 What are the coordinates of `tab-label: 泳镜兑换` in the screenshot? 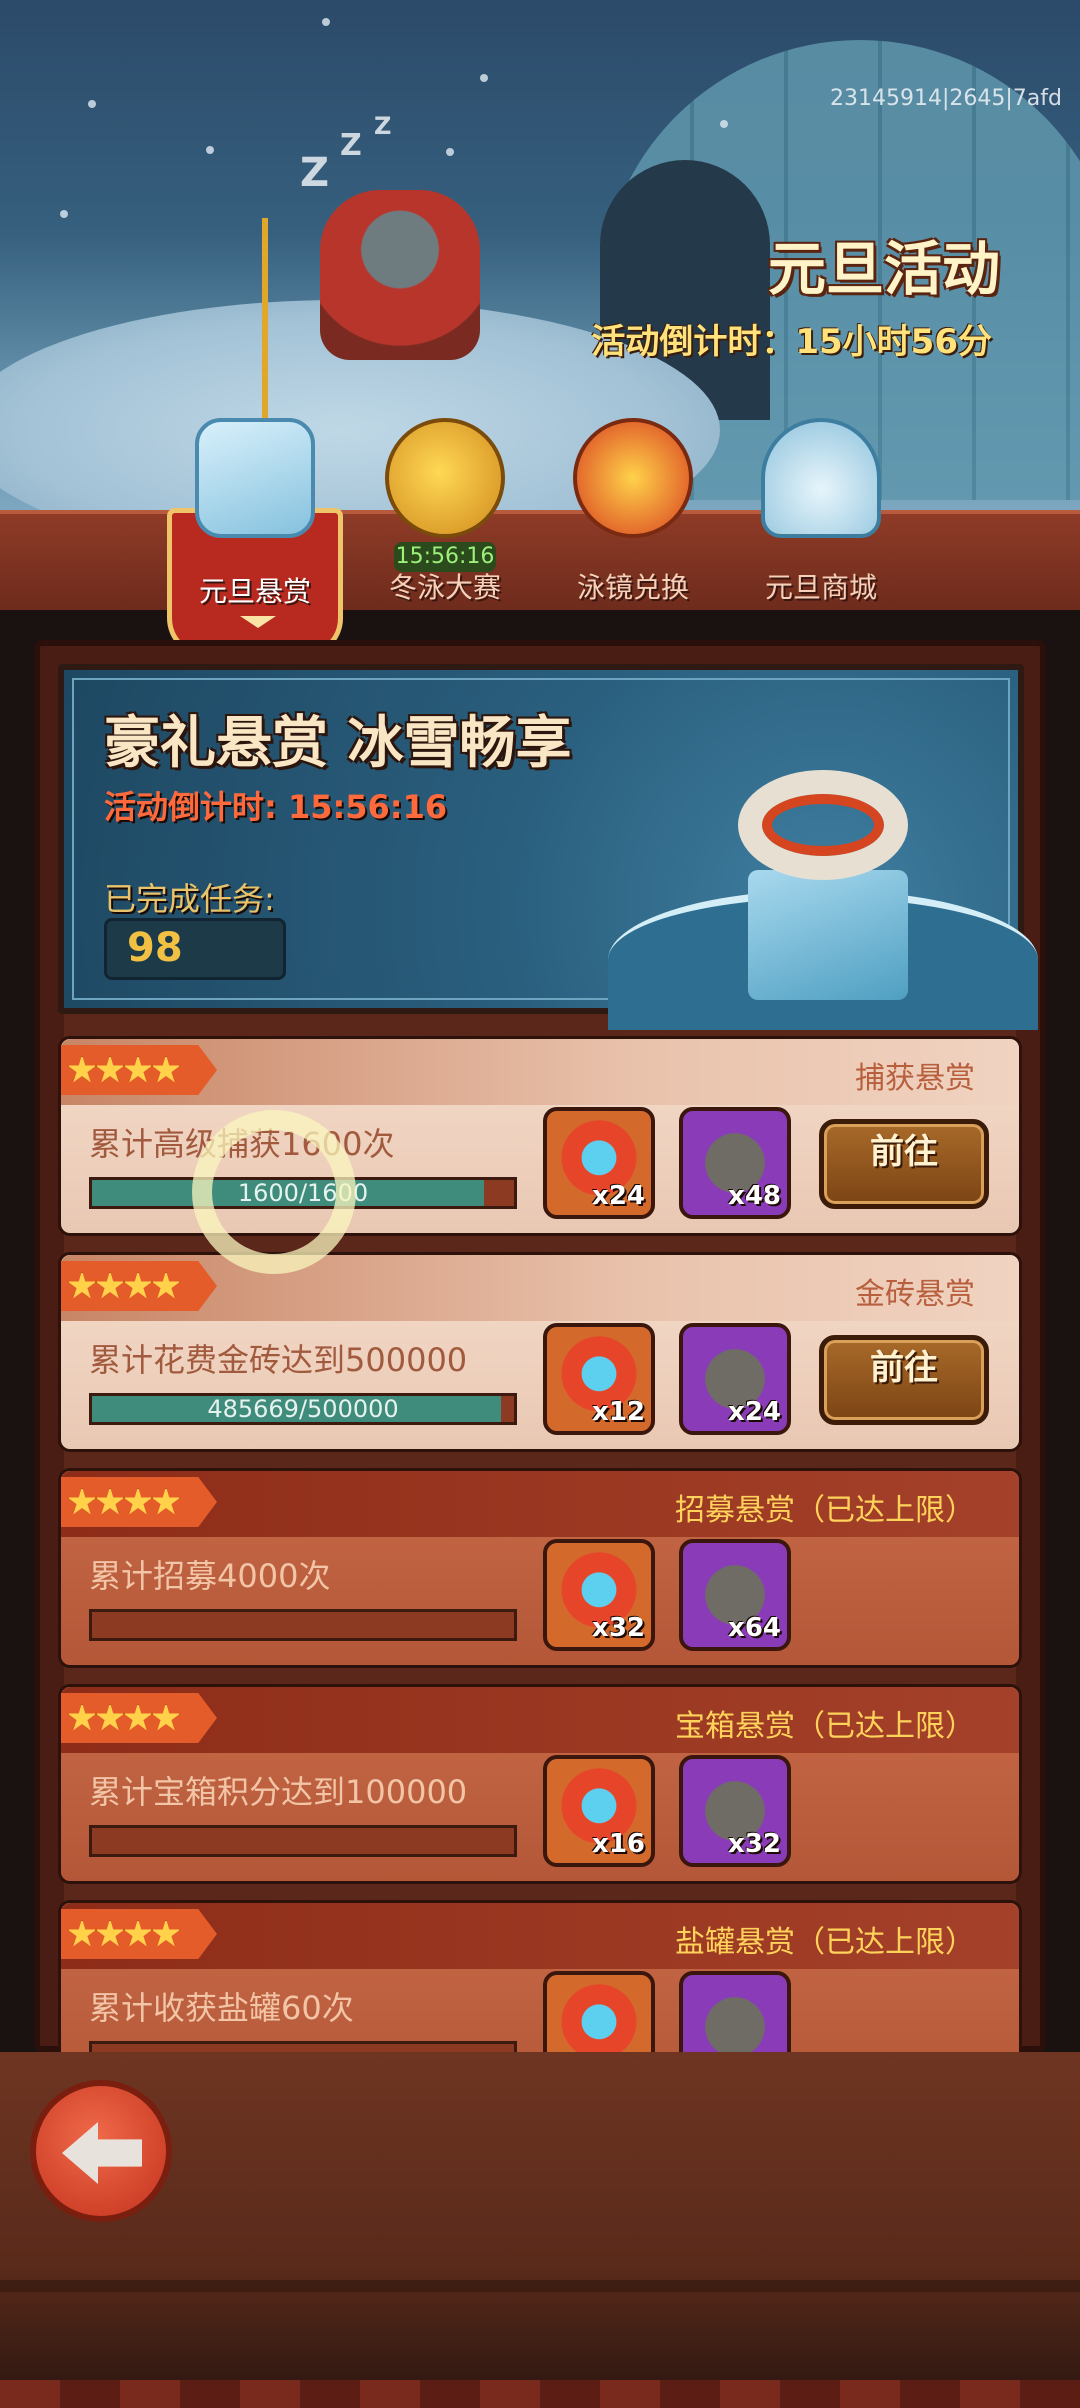 It's located at (632, 587).